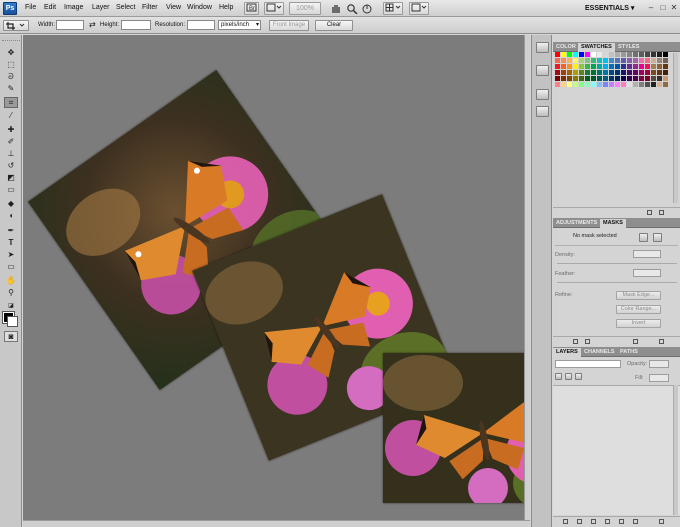 The width and height of the screenshot is (680, 527). Describe the element at coordinates (616, 450) in the screenshot. I see `layers-list` at that location.